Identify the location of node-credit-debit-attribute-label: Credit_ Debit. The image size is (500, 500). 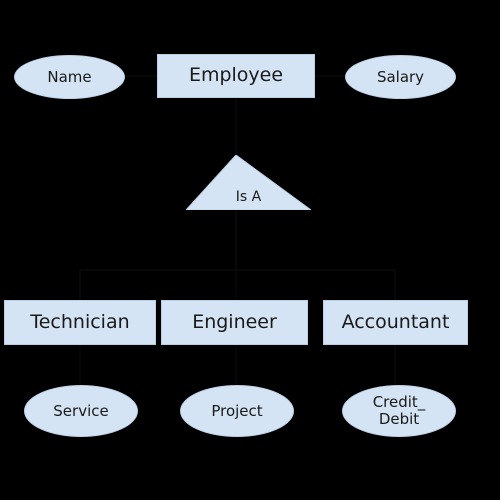
(399, 410).